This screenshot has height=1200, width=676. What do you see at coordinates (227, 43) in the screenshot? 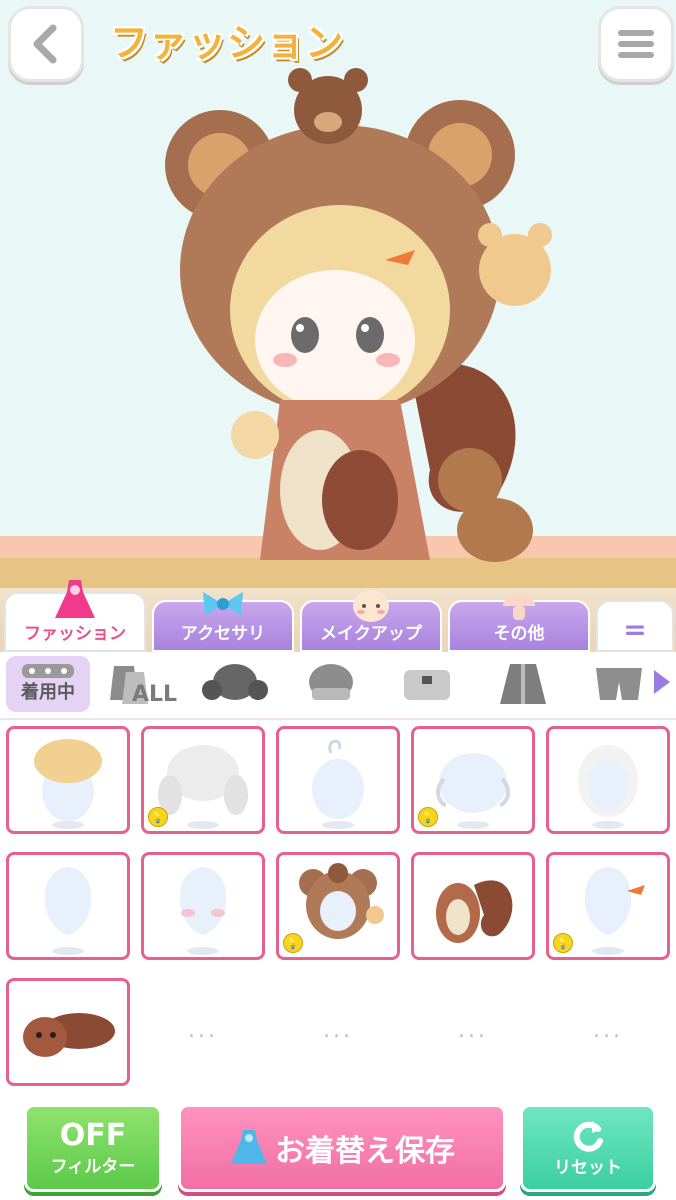
I see `page-title: ファッション` at bounding box center [227, 43].